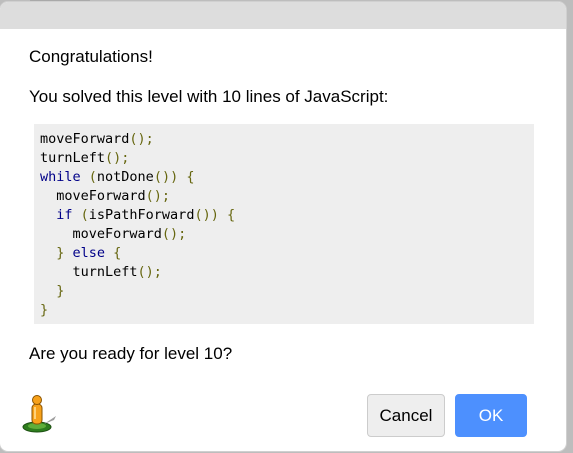  What do you see at coordinates (89, 253) in the screenshot?
I see `code-token: else` at bounding box center [89, 253].